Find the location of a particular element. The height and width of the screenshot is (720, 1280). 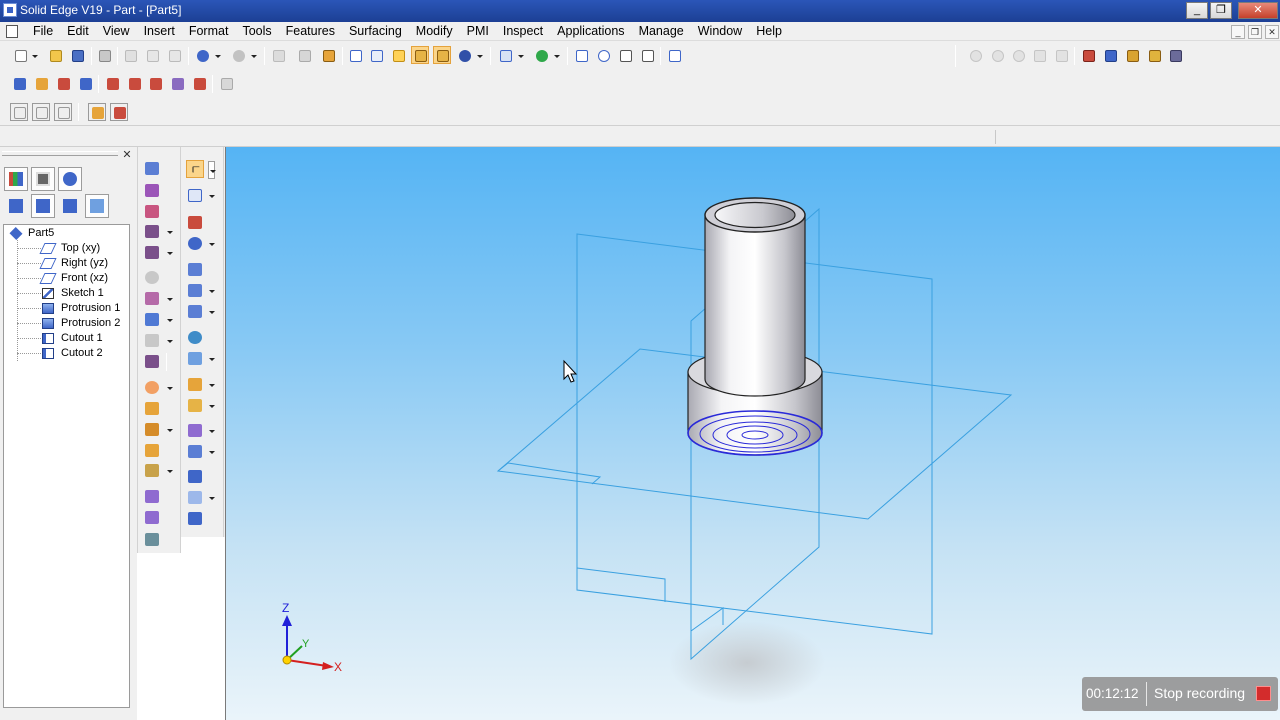

mdi-close-button: ✕ is located at coordinates (1272, 32).